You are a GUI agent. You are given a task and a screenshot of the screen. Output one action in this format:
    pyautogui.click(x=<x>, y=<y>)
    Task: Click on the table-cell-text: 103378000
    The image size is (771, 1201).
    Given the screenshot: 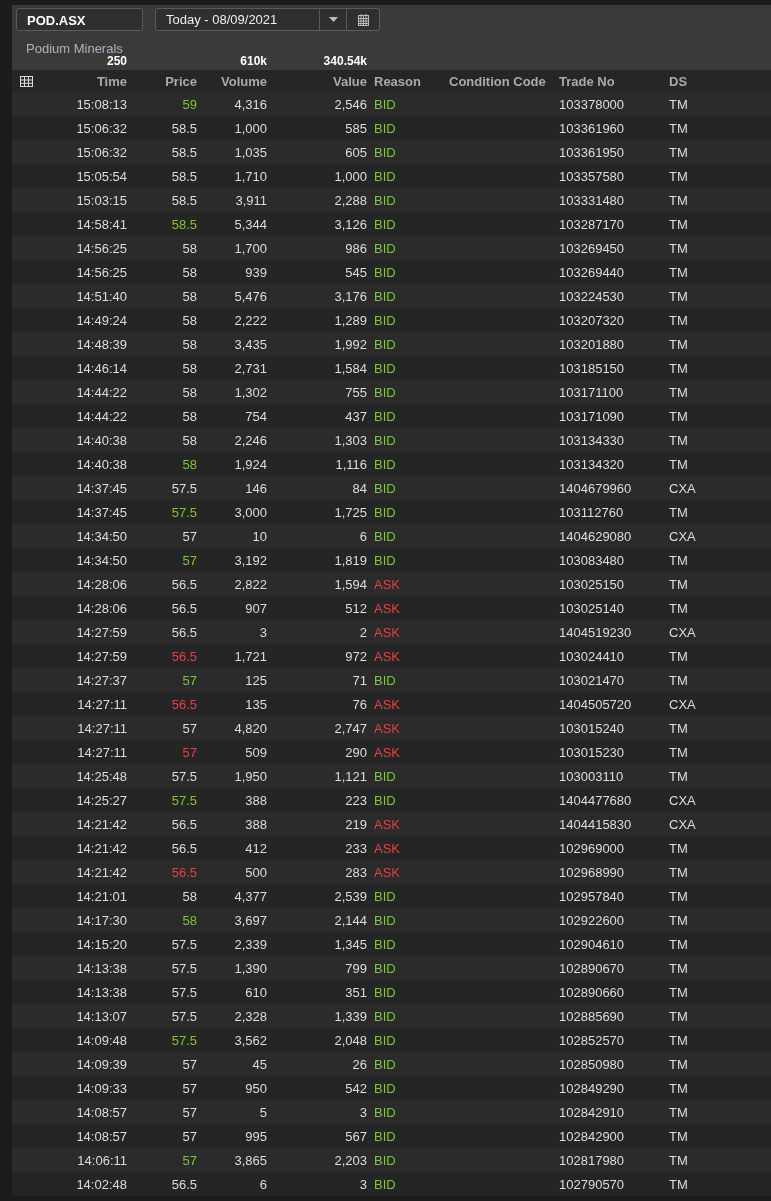 What is the action you would take?
    pyautogui.click(x=592, y=104)
    